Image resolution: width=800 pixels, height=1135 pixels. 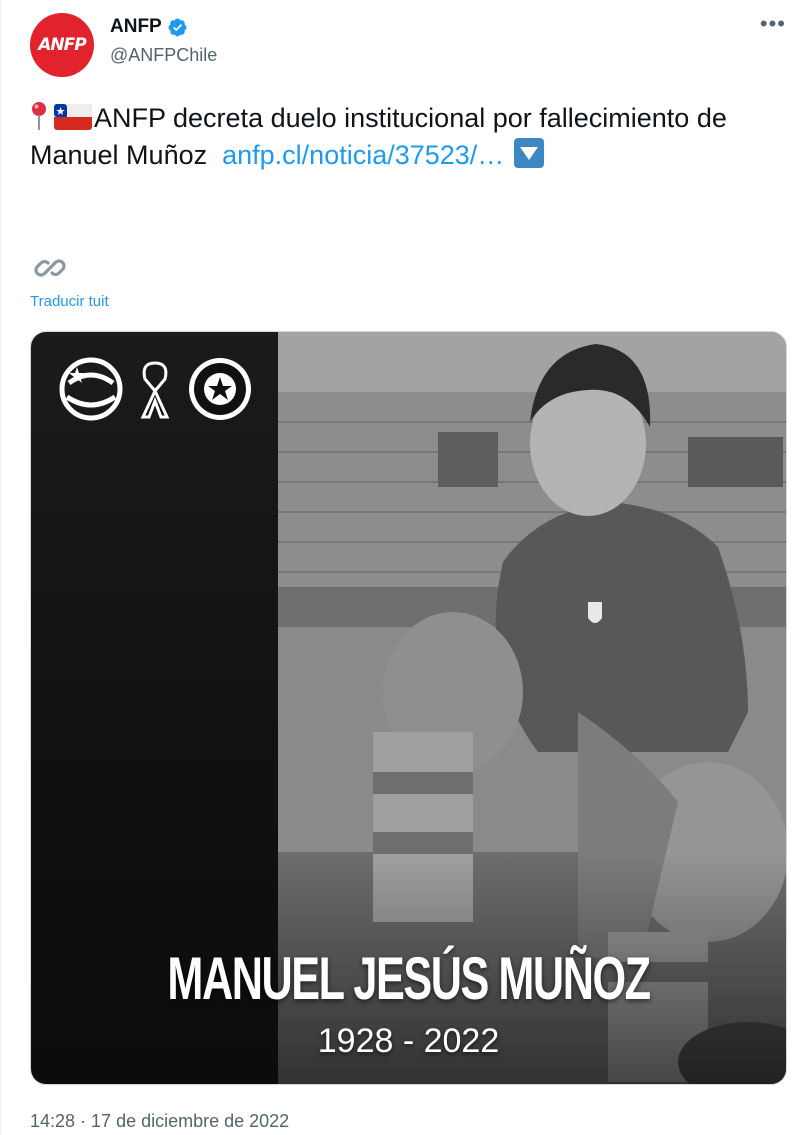 What do you see at coordinates (409, 978) in the screenshot?
I see `memorial-name: MANUEL JESÚS MUÑOZ` at bounding box center [409, 978].